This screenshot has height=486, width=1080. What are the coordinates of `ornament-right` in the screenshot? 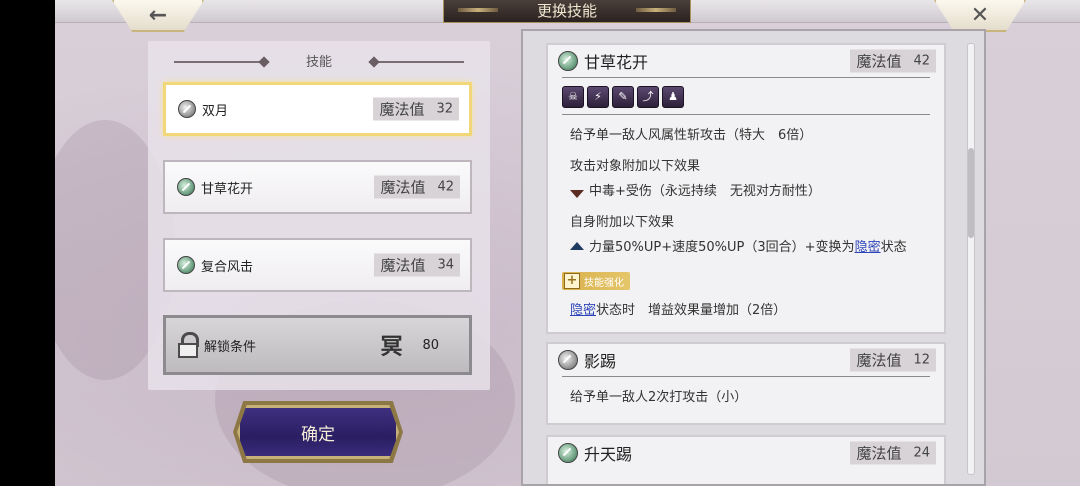 It's located at (419, 62).